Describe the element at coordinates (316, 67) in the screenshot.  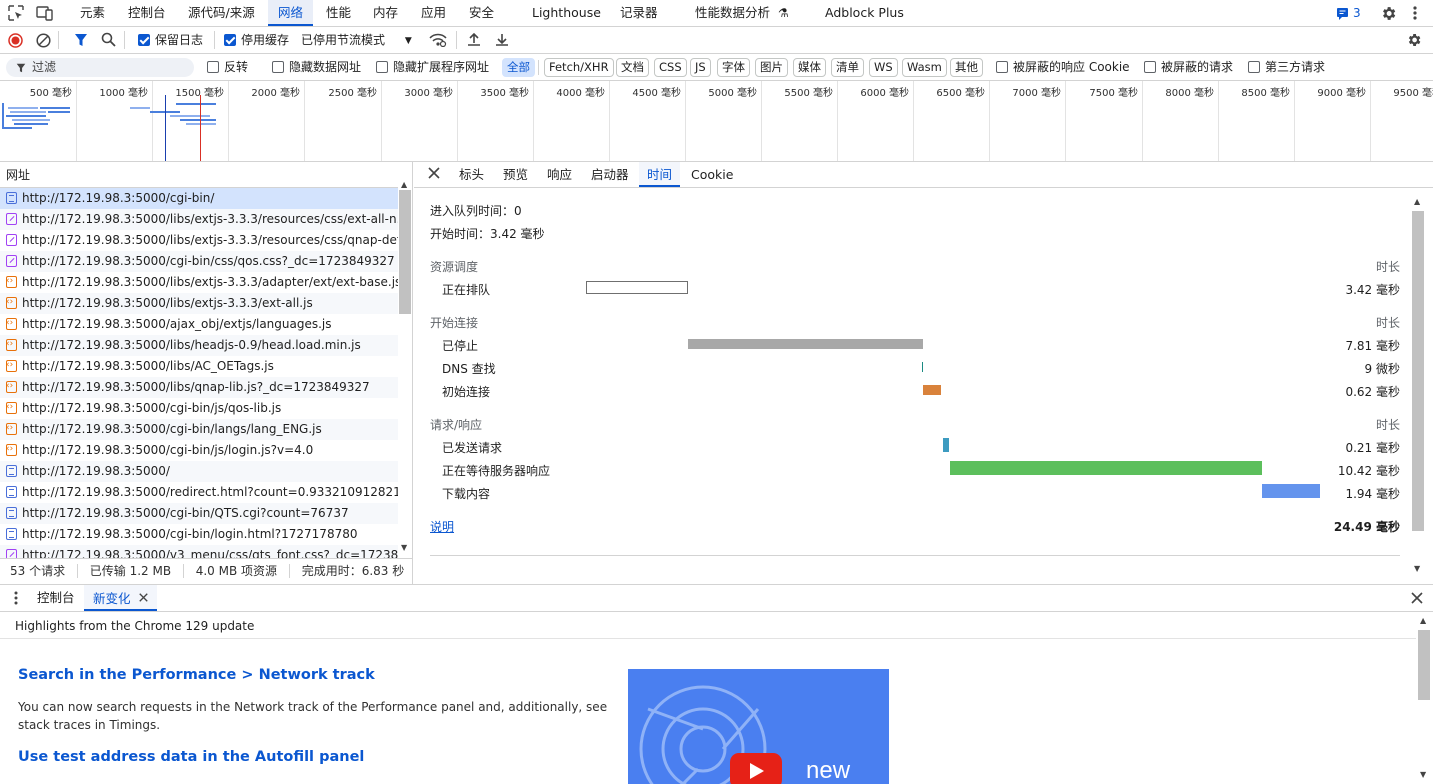
I see `hide-data-urls-checkbox: 隐藏数据网址` at that location.